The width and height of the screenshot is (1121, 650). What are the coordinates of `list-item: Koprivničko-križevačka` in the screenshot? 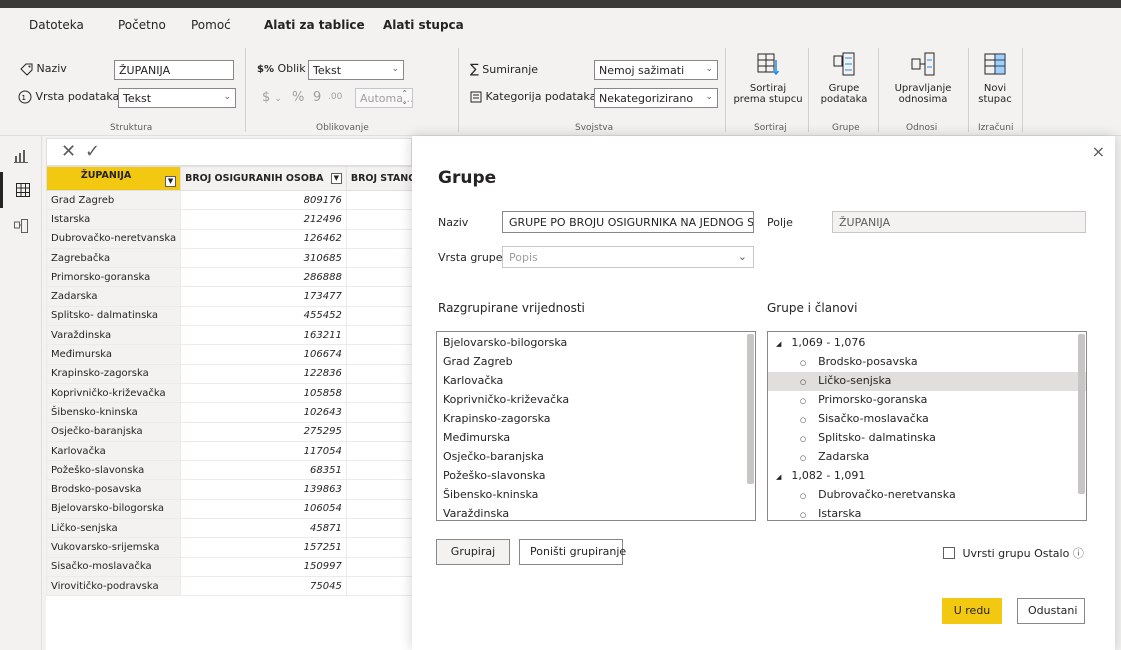 It's located at (596, 400).